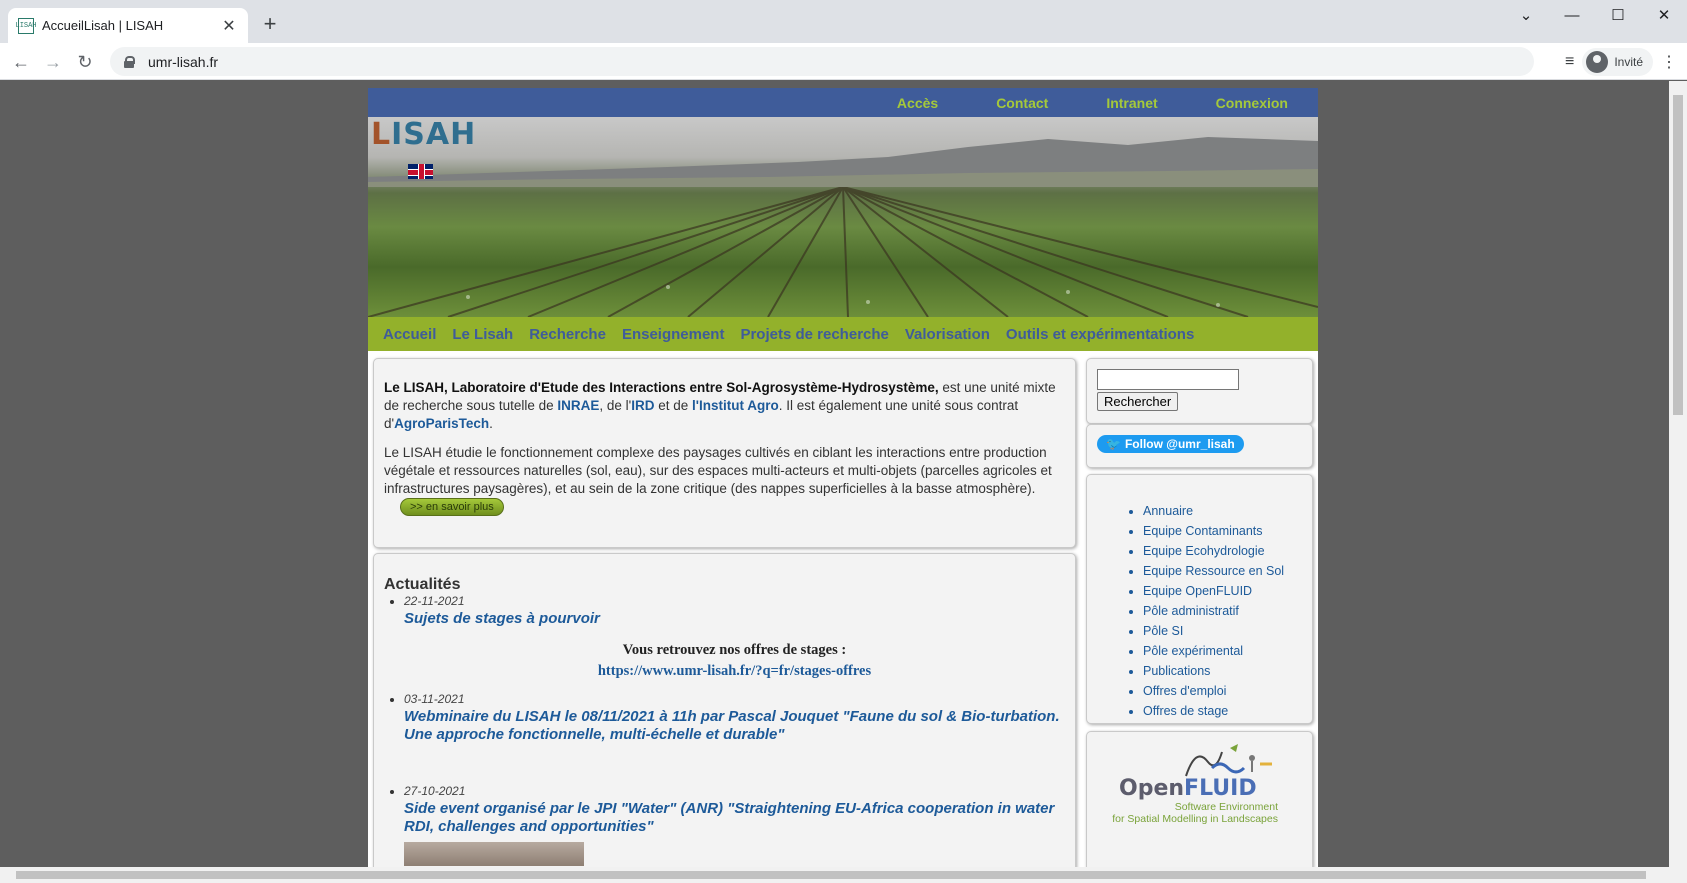 The width and height of the screenshot is (1687, 883). Describe the element at coordinates (423, 134) in the screenshot. I see `lisah-logo: LISAH` at that location.